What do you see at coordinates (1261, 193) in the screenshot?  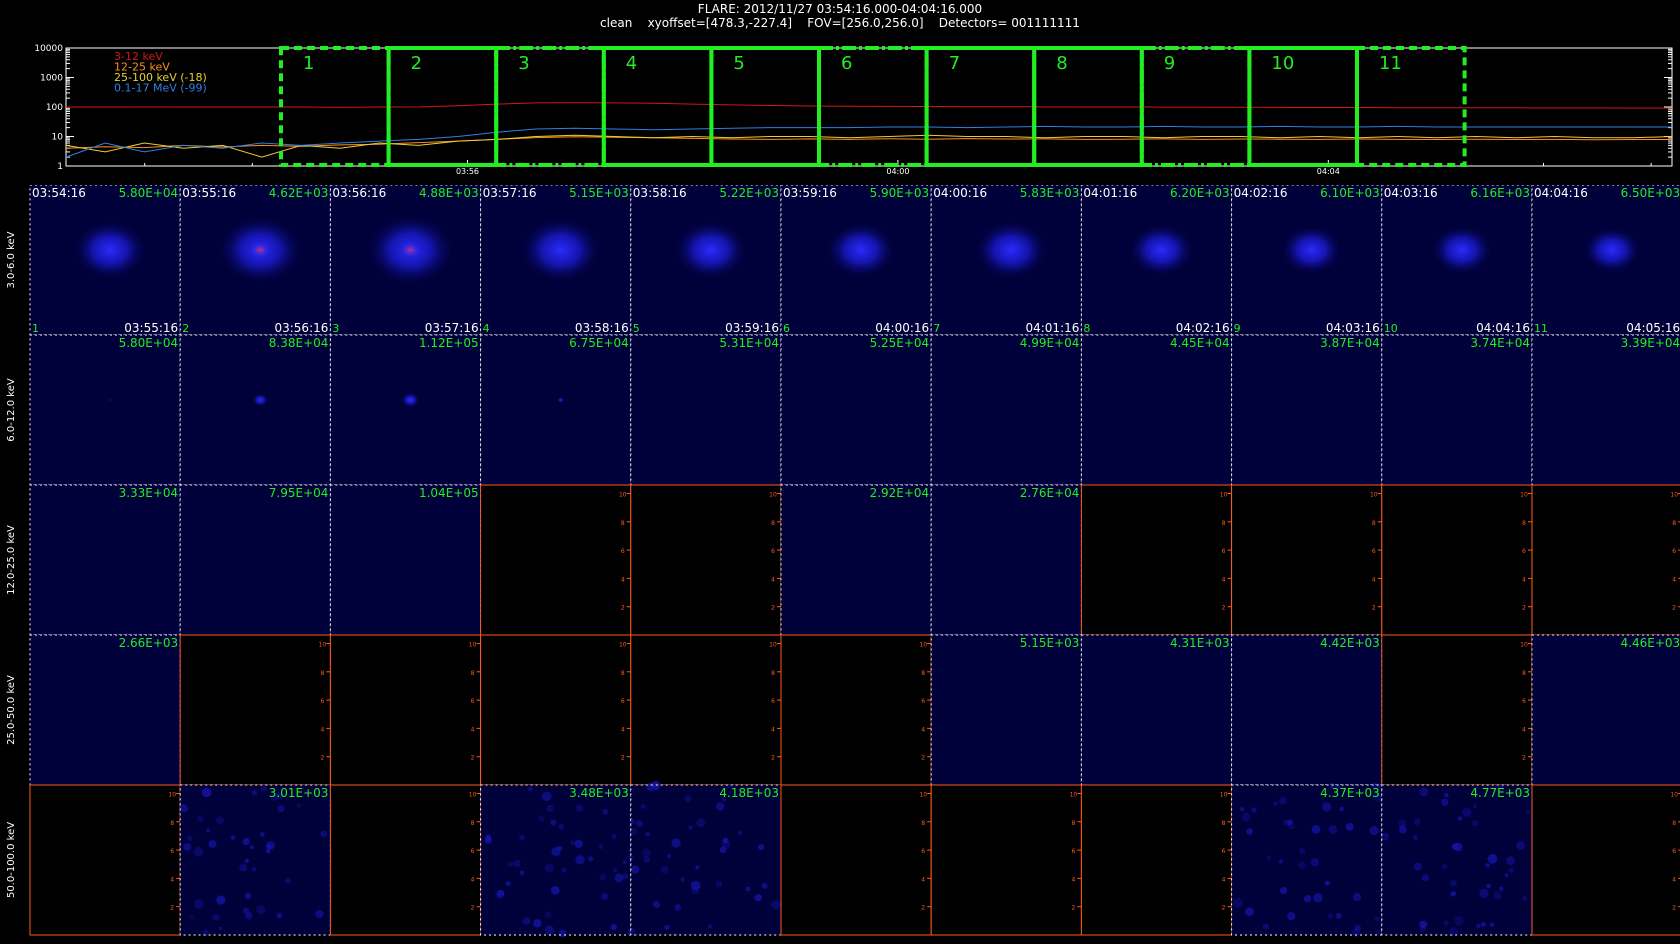 I see `tile-start-time: 04:02:16` at bounding box center [1261, 193].